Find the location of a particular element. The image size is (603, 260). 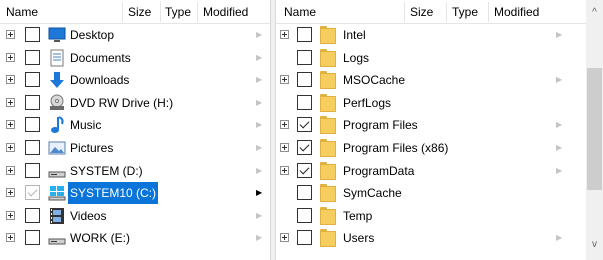

vertical-scrollbar: ^ v is located at coordinates (594, 130).